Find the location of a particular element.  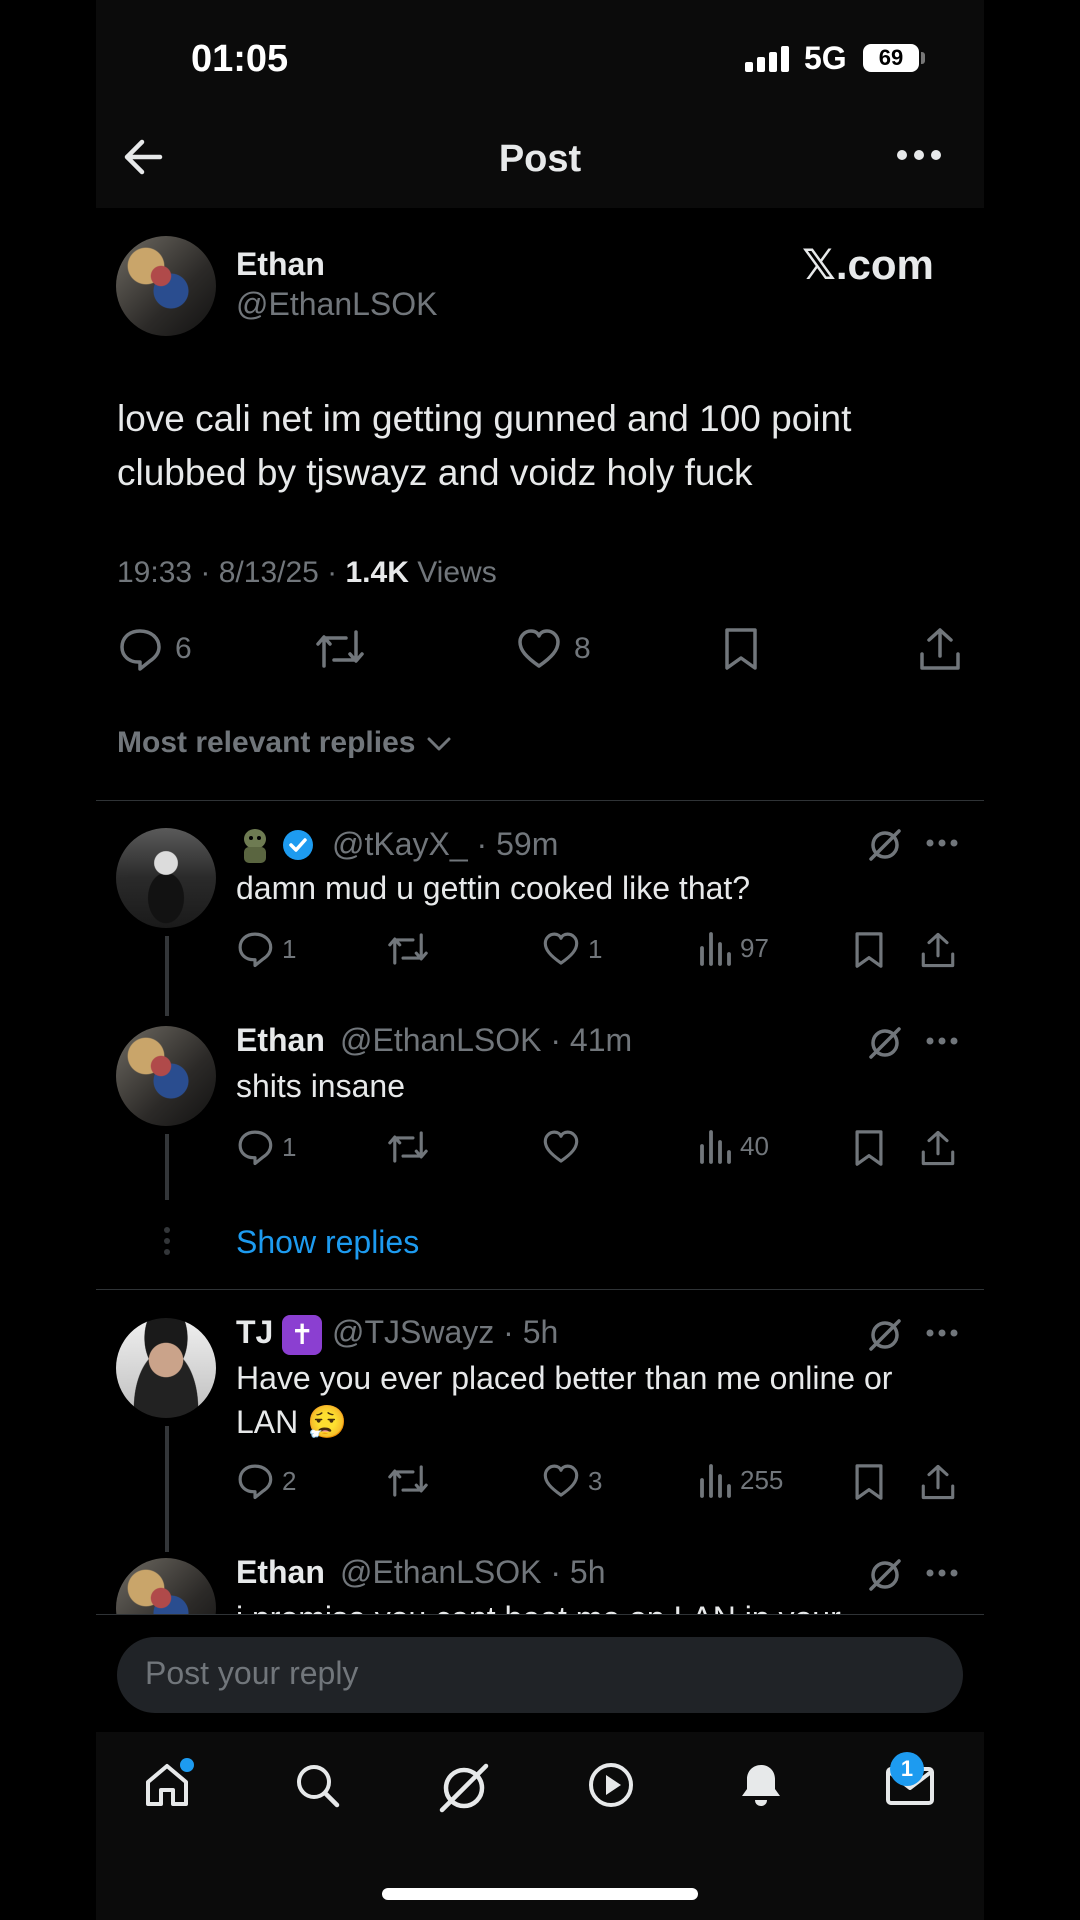

reply-button: 2 is located at coordinates (266, 1481).